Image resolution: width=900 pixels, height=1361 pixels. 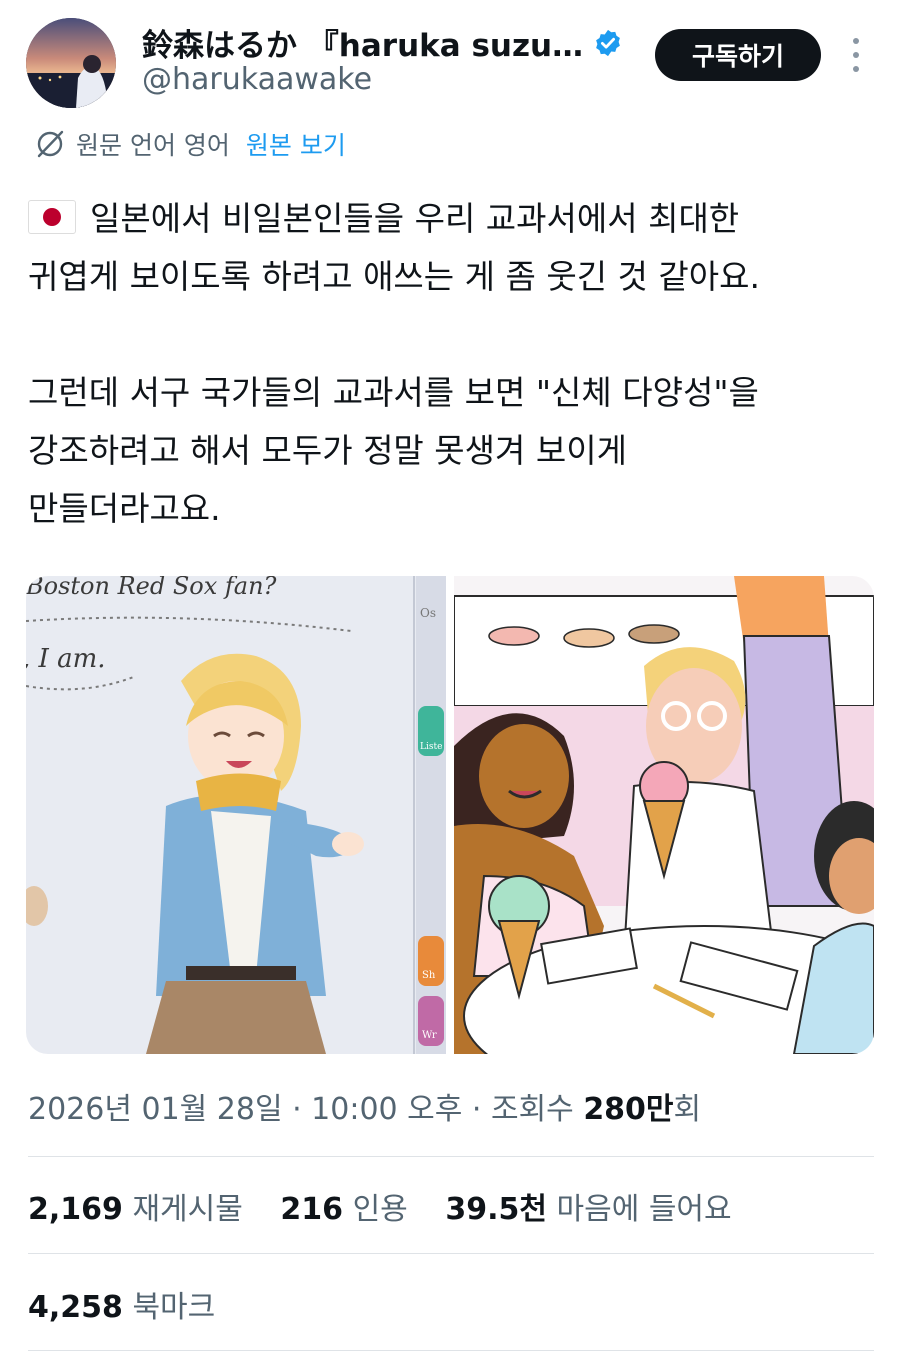 I want to click on textbook-caption-question: Boston Red Sox fan?, so click(x=151, y=588).